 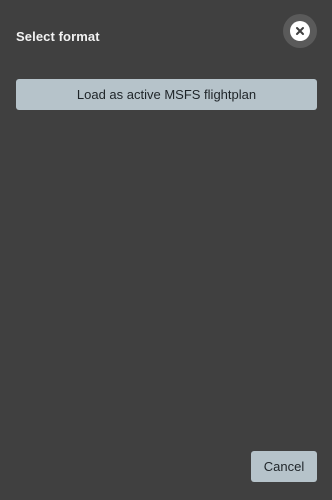 I want to click on dialog-title: Select format, so click(x=58, y=36).